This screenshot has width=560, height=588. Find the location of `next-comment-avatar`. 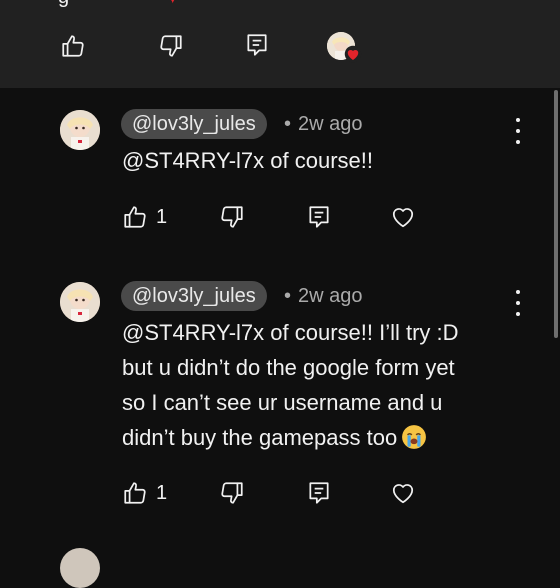

next-comment-avatar is located at coordinates (80, 568).